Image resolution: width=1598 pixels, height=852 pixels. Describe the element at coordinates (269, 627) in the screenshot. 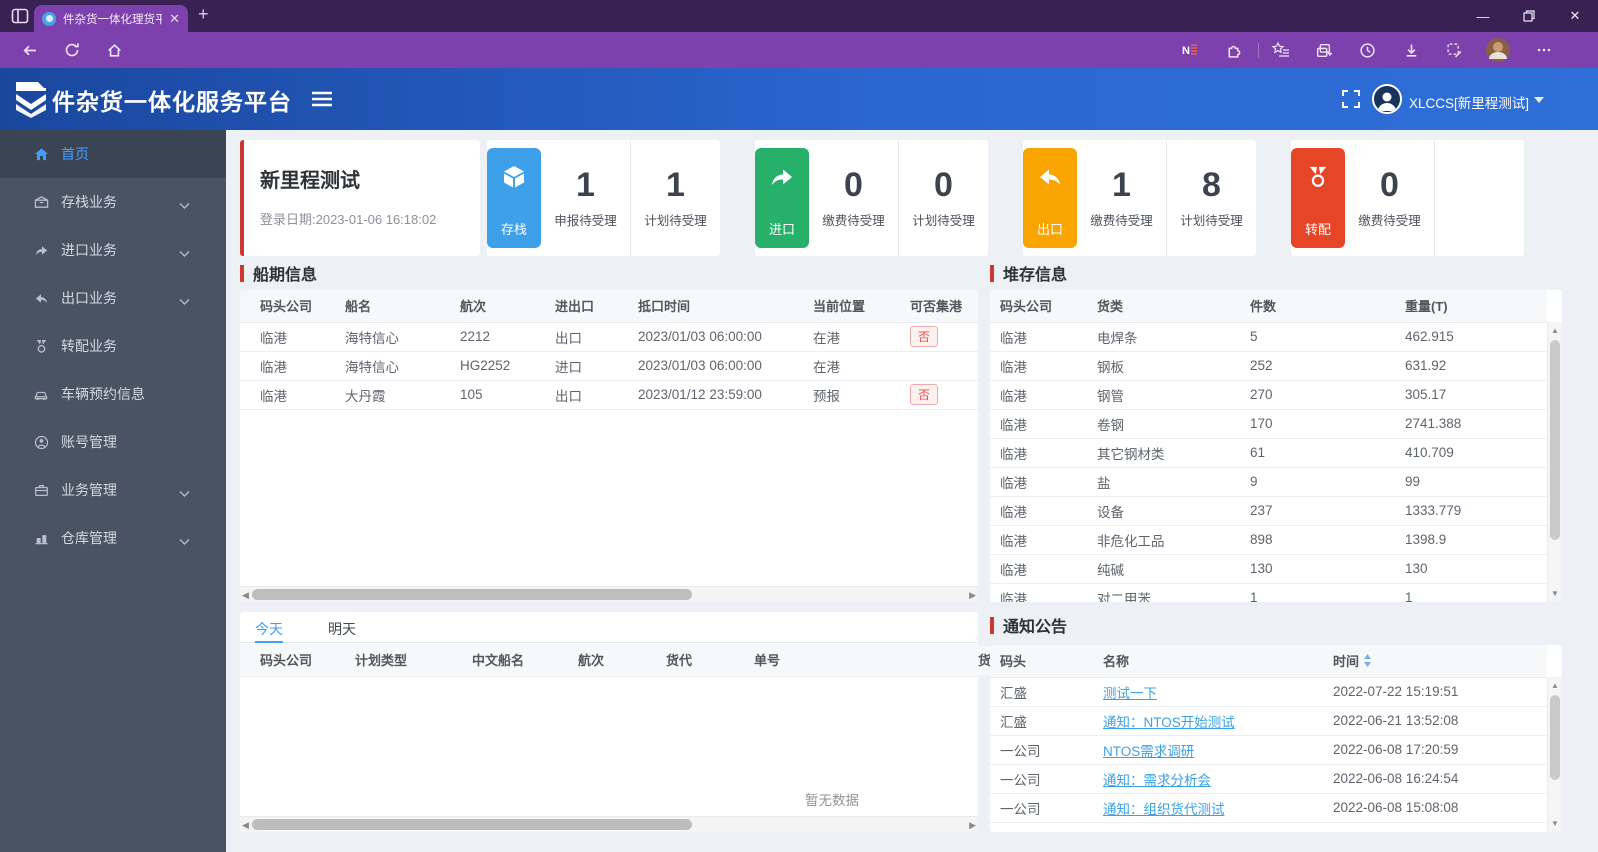

I see `tab-today: 今天` at that location.